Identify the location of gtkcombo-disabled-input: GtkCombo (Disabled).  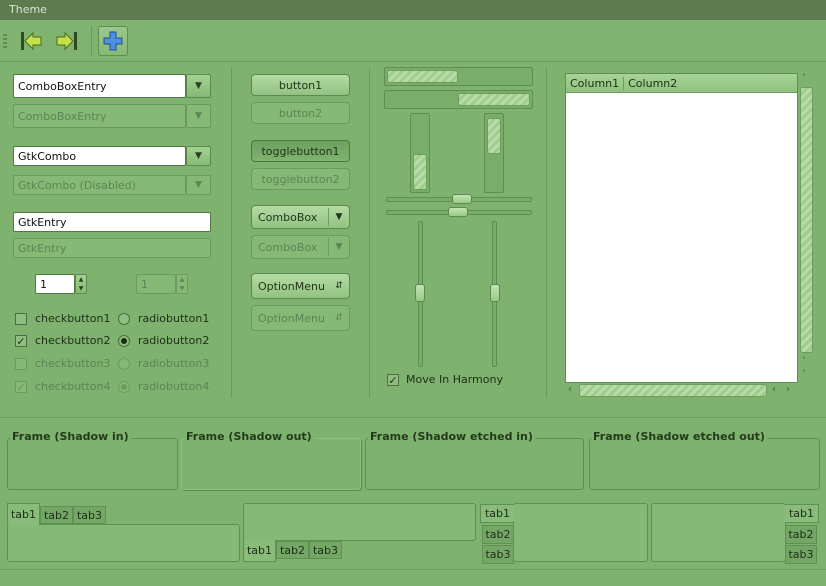
(99, 185).